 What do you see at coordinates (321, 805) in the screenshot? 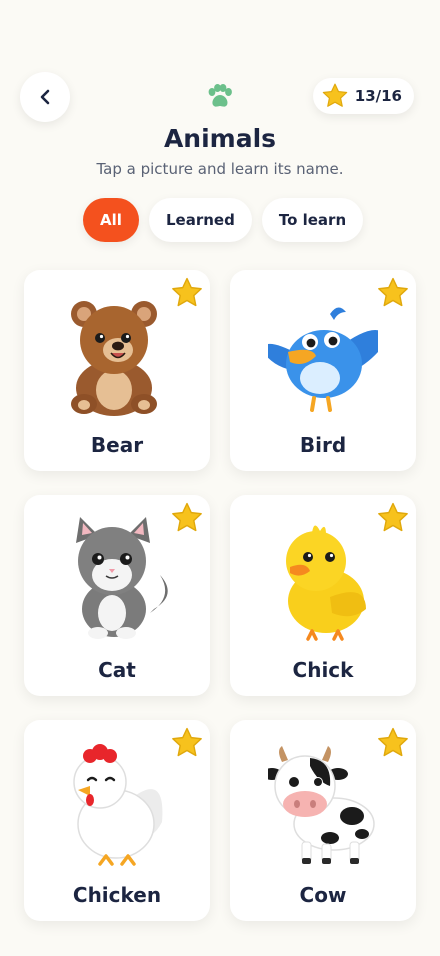
I see `cow-image` at bounding box center [321, 805].